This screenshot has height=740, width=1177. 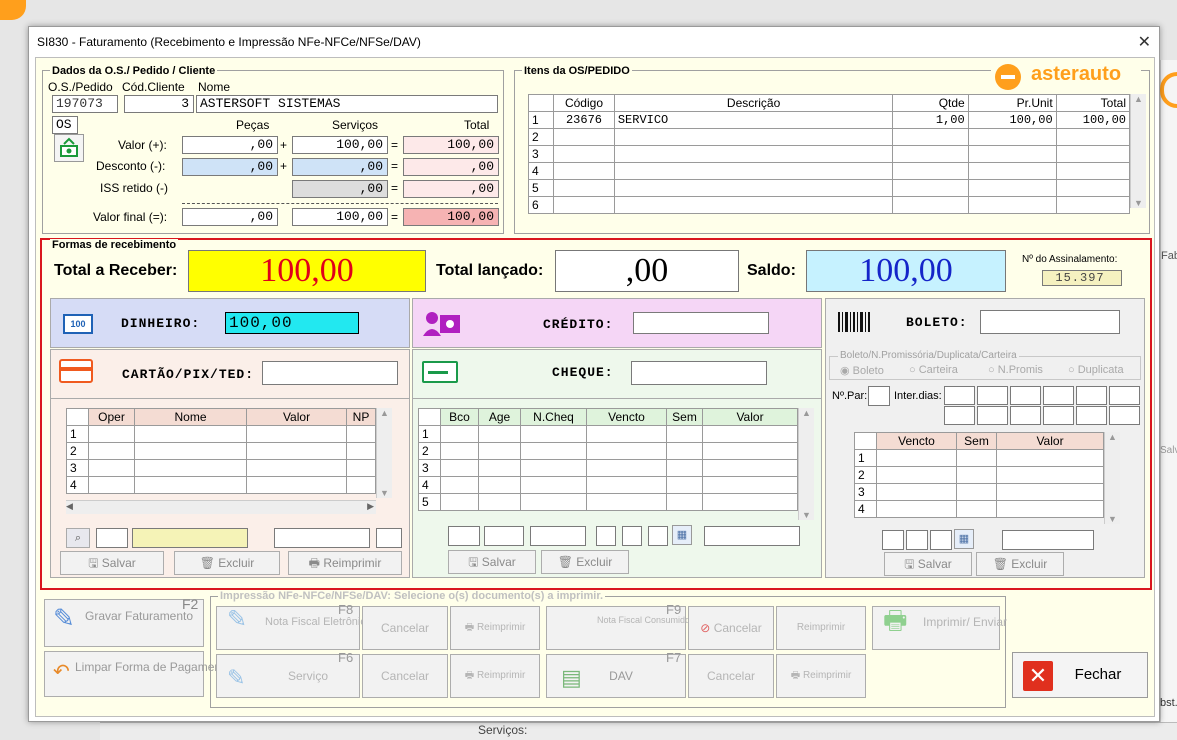 I want to click on radio-carteira: ○ Carteira, so click(x=933, y=370).